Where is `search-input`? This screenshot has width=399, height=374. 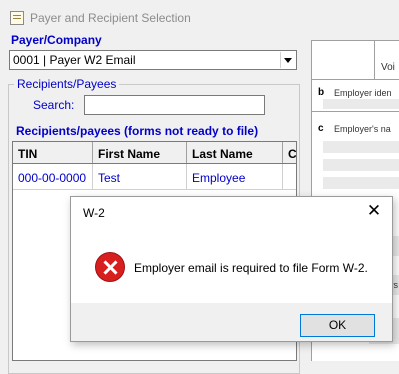 search-input is located at coordinates (174, 105).